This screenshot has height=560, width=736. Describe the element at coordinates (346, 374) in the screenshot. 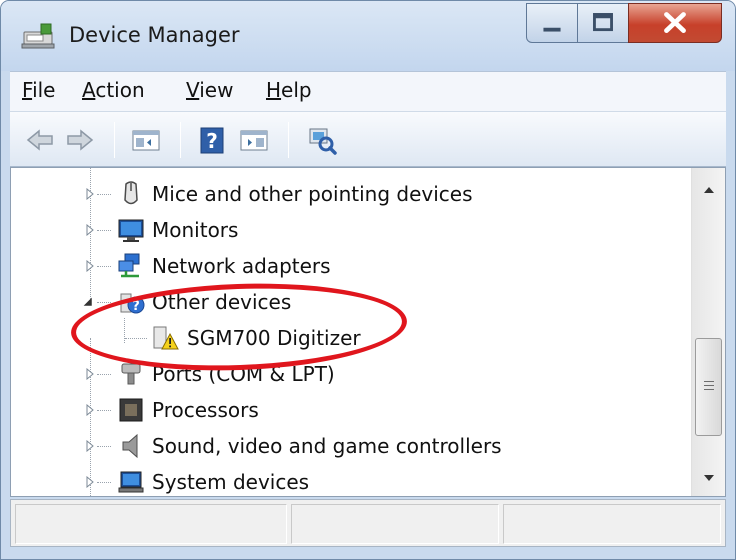

I see `tree-item-ports: Ports (COM & LPT)` at that location.